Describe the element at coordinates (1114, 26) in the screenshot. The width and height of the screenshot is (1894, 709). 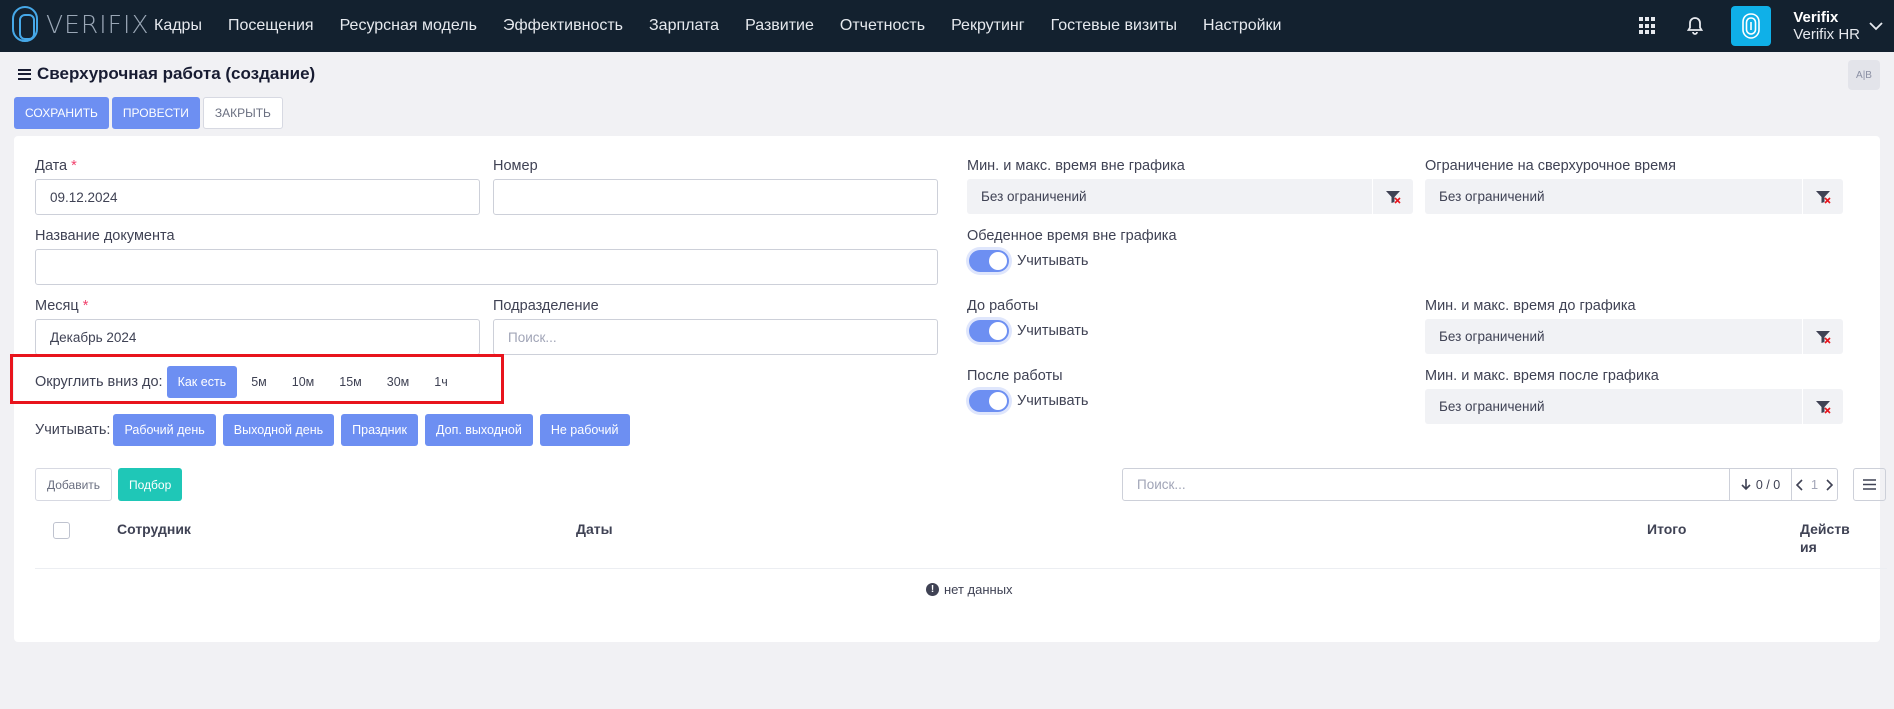
I see `nav-item-guest-visits: Гостевые визиты` at that location.